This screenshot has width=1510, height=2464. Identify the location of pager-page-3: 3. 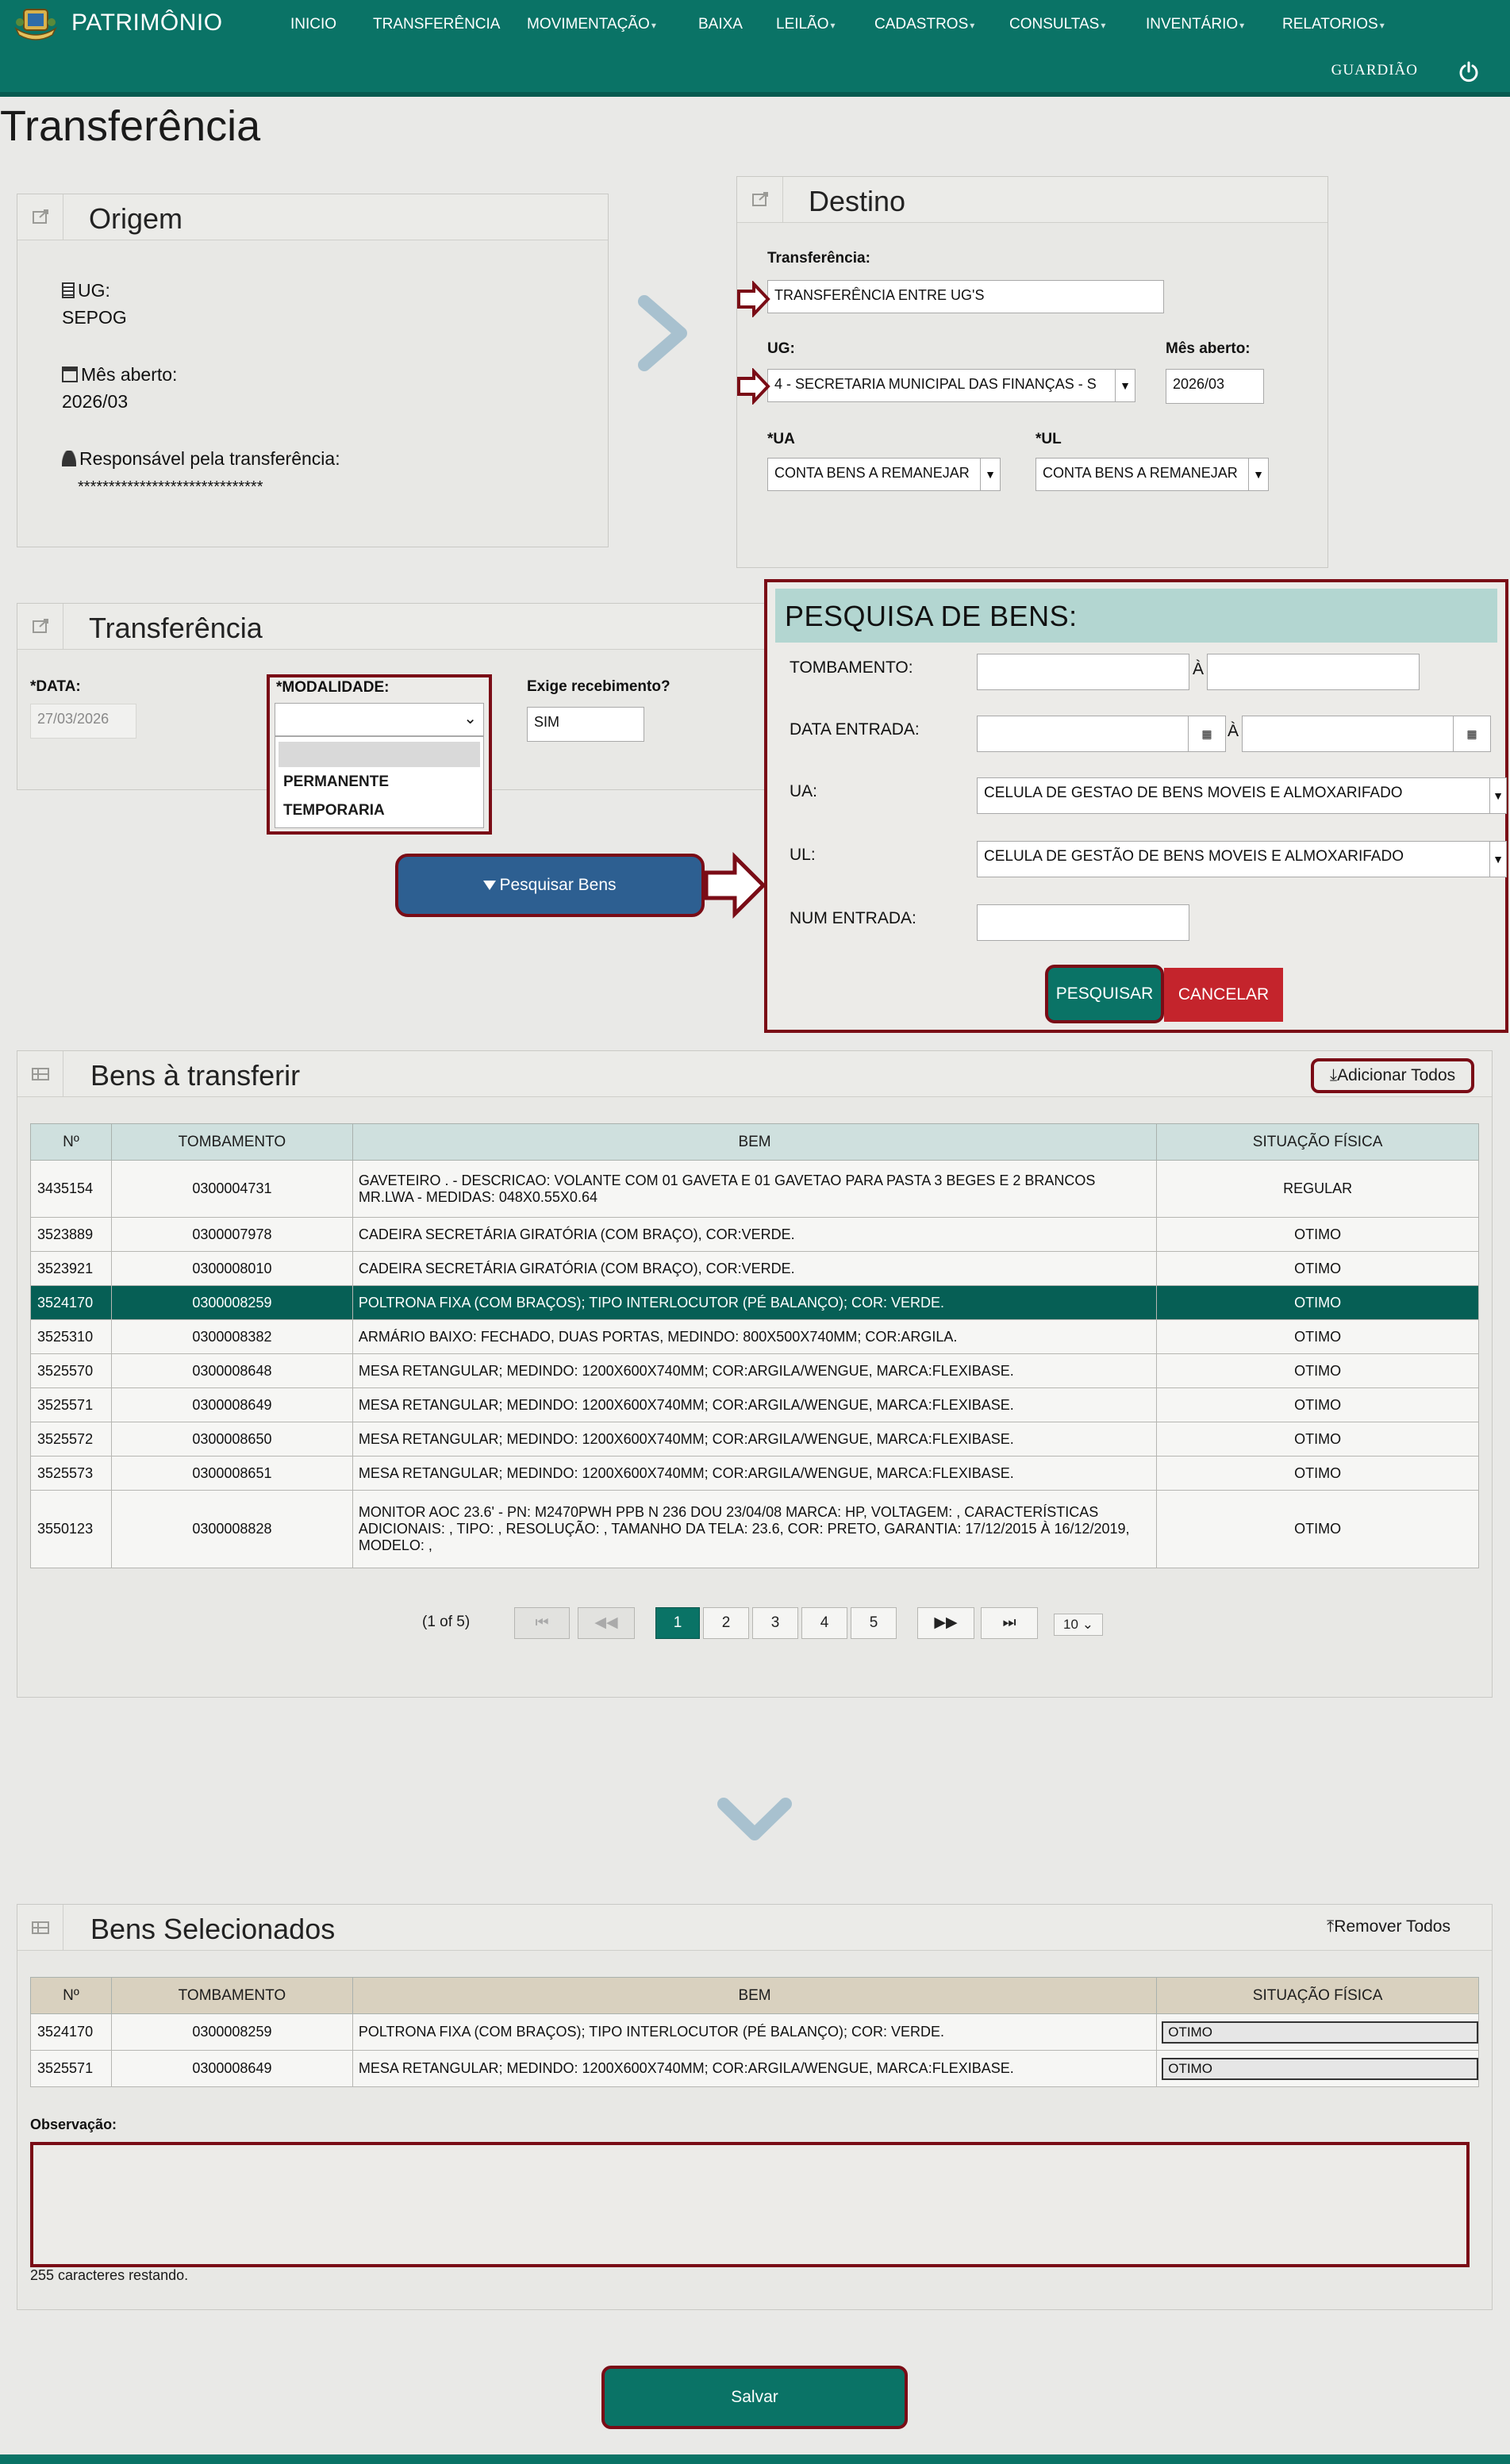
(775, 1623).